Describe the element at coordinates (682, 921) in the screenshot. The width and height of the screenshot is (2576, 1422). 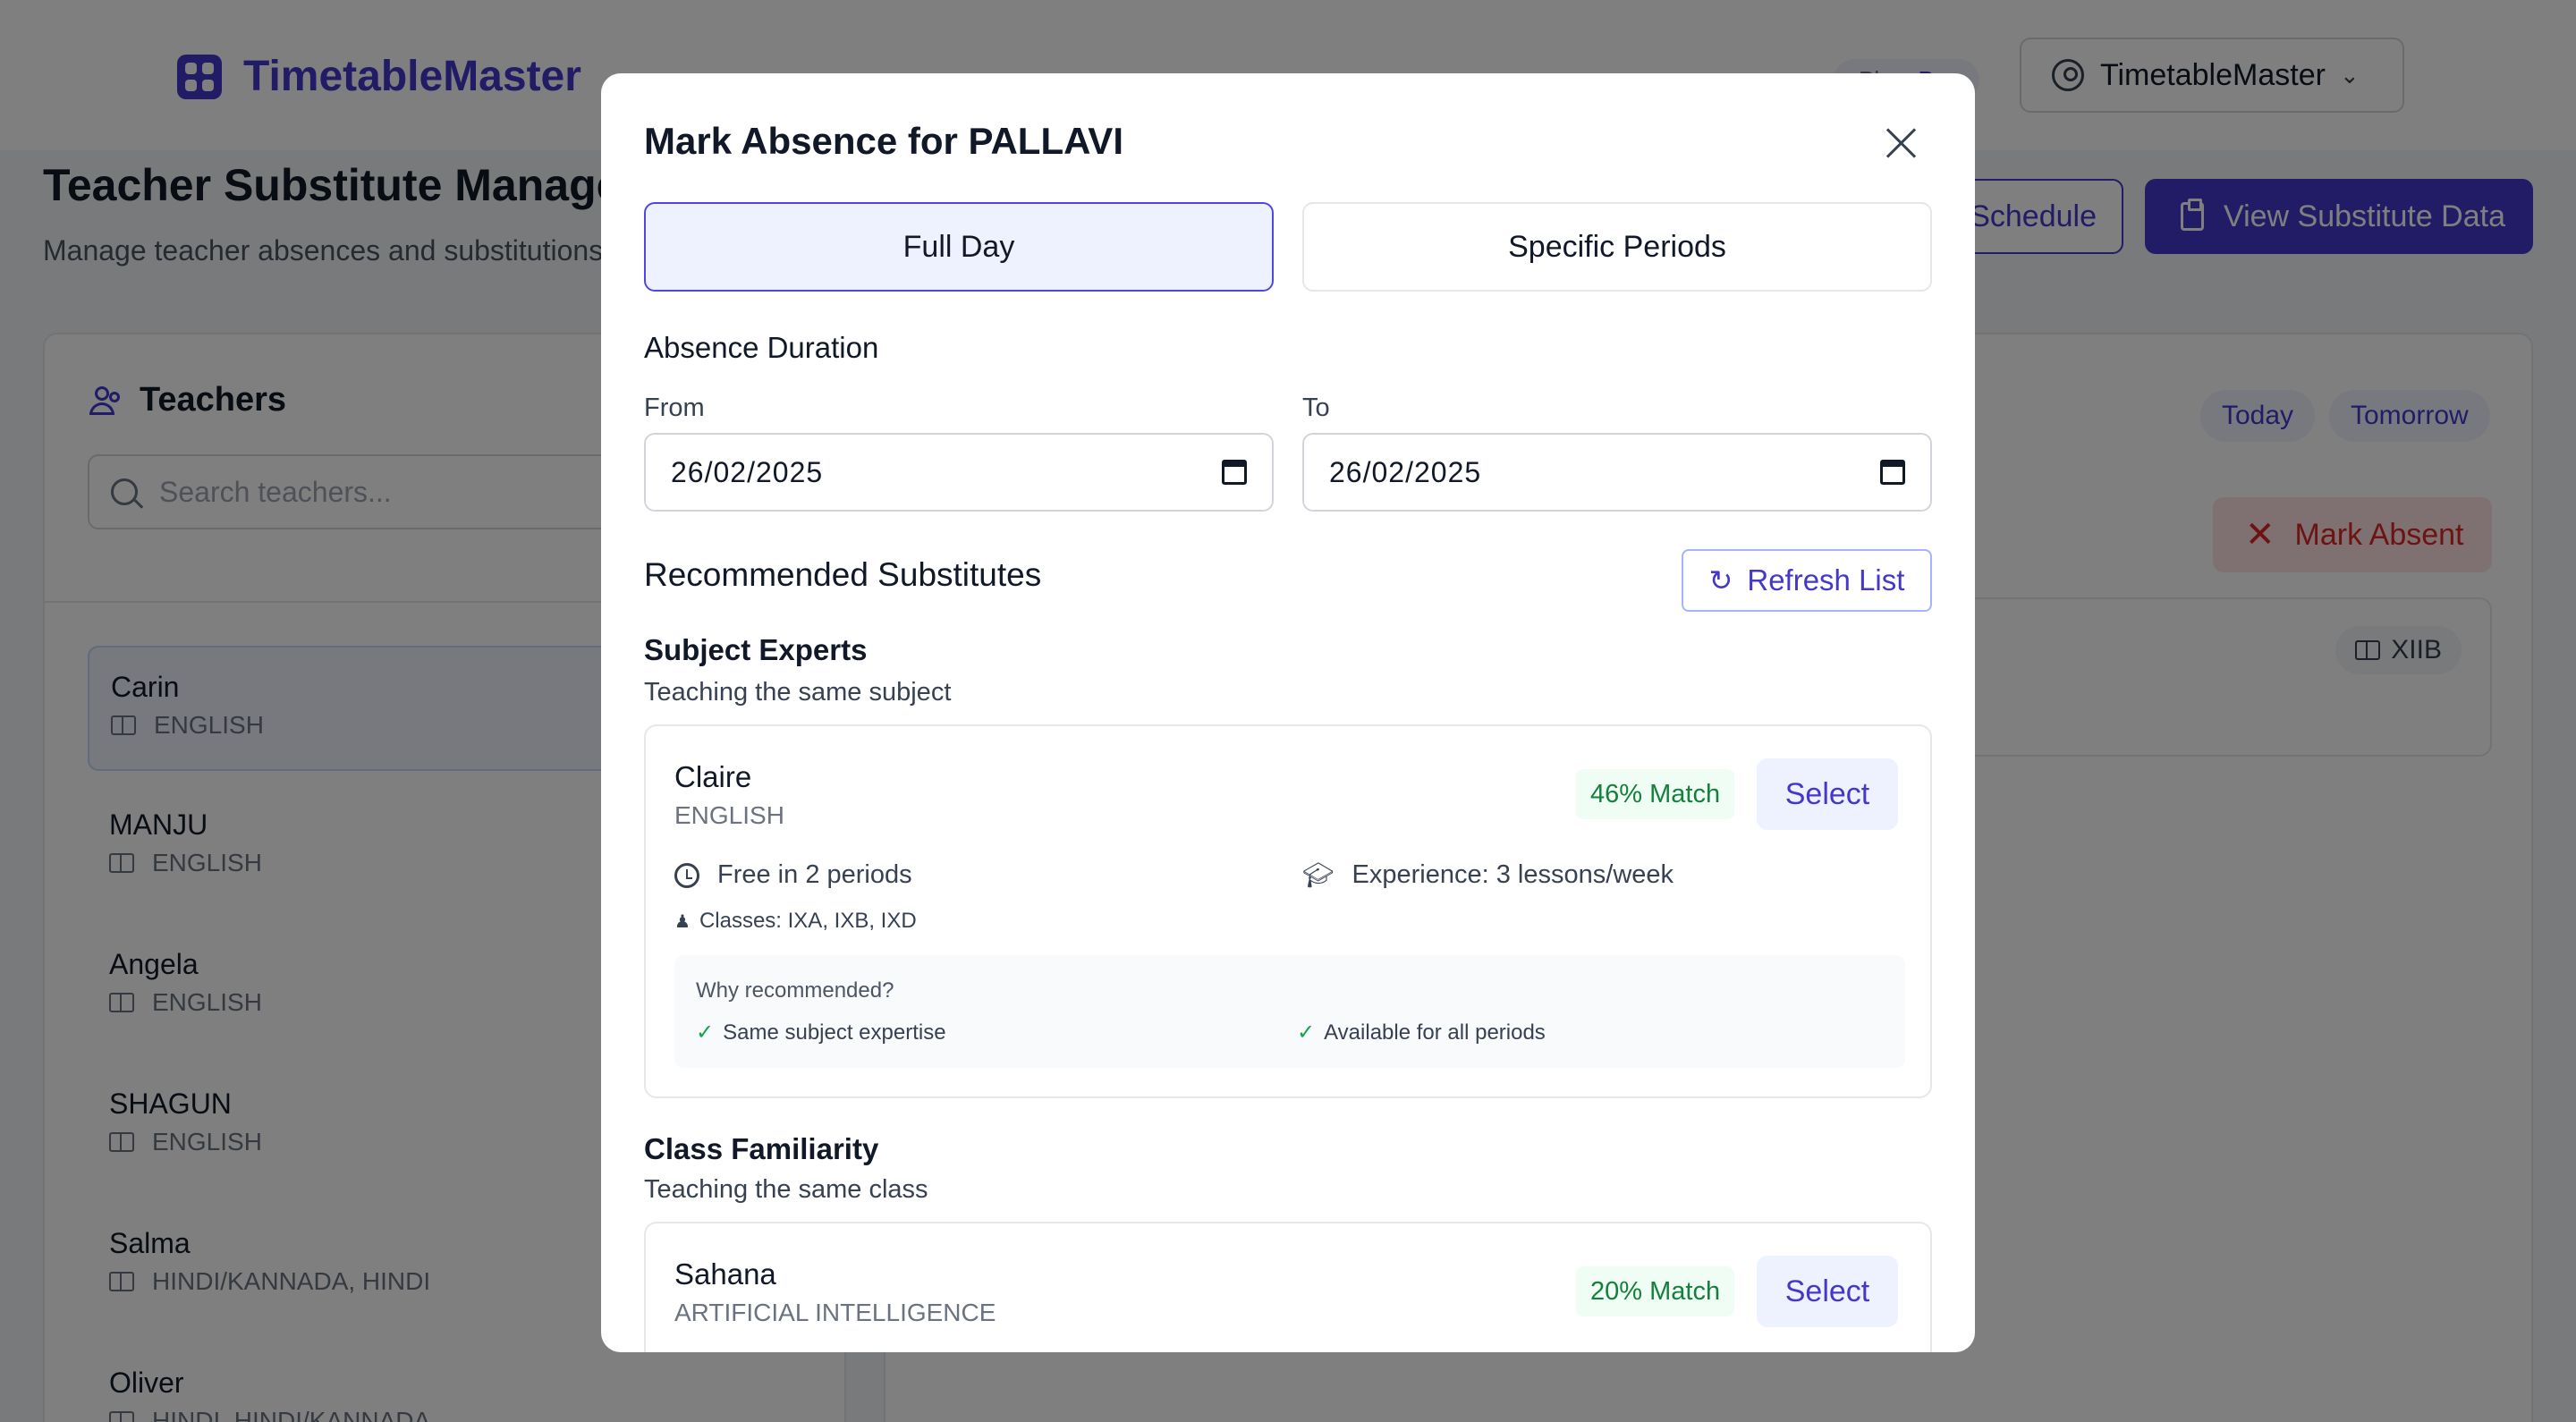
I see `users-icon: ♟` at that location.